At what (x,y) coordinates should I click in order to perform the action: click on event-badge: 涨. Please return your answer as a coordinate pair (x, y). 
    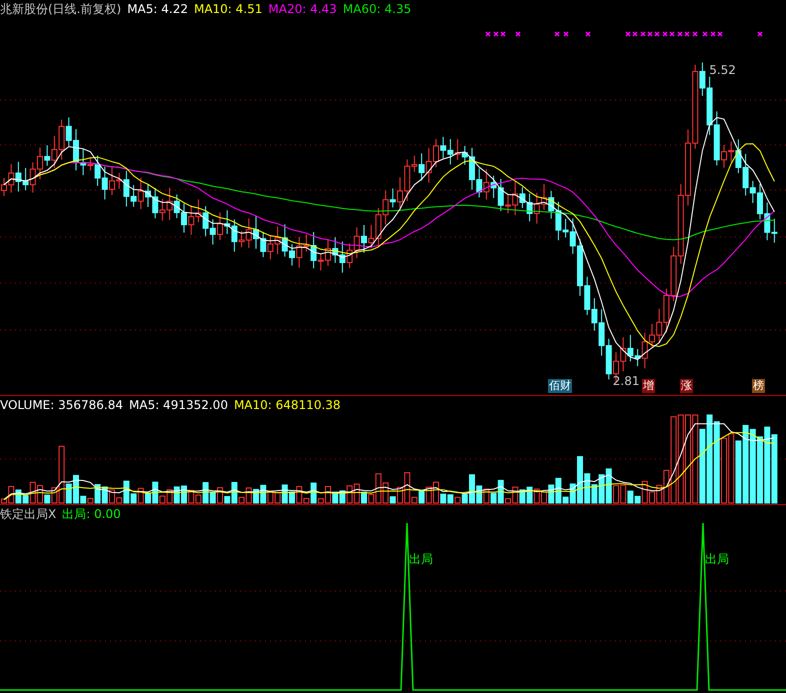
    Looking at the image, I should click on (686, 386).